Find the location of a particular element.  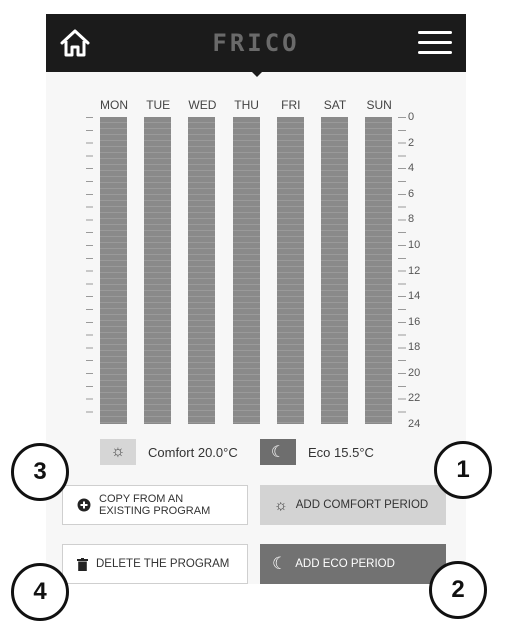

add-comfort-period-label: ADD COMFORT PERIOD is located at coordinates (362, 505).